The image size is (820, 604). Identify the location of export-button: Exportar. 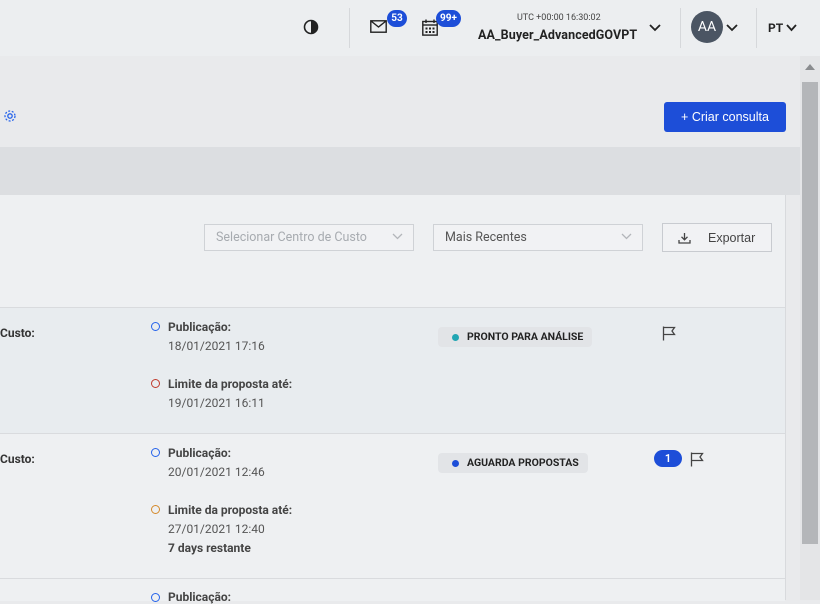
(717, 237).